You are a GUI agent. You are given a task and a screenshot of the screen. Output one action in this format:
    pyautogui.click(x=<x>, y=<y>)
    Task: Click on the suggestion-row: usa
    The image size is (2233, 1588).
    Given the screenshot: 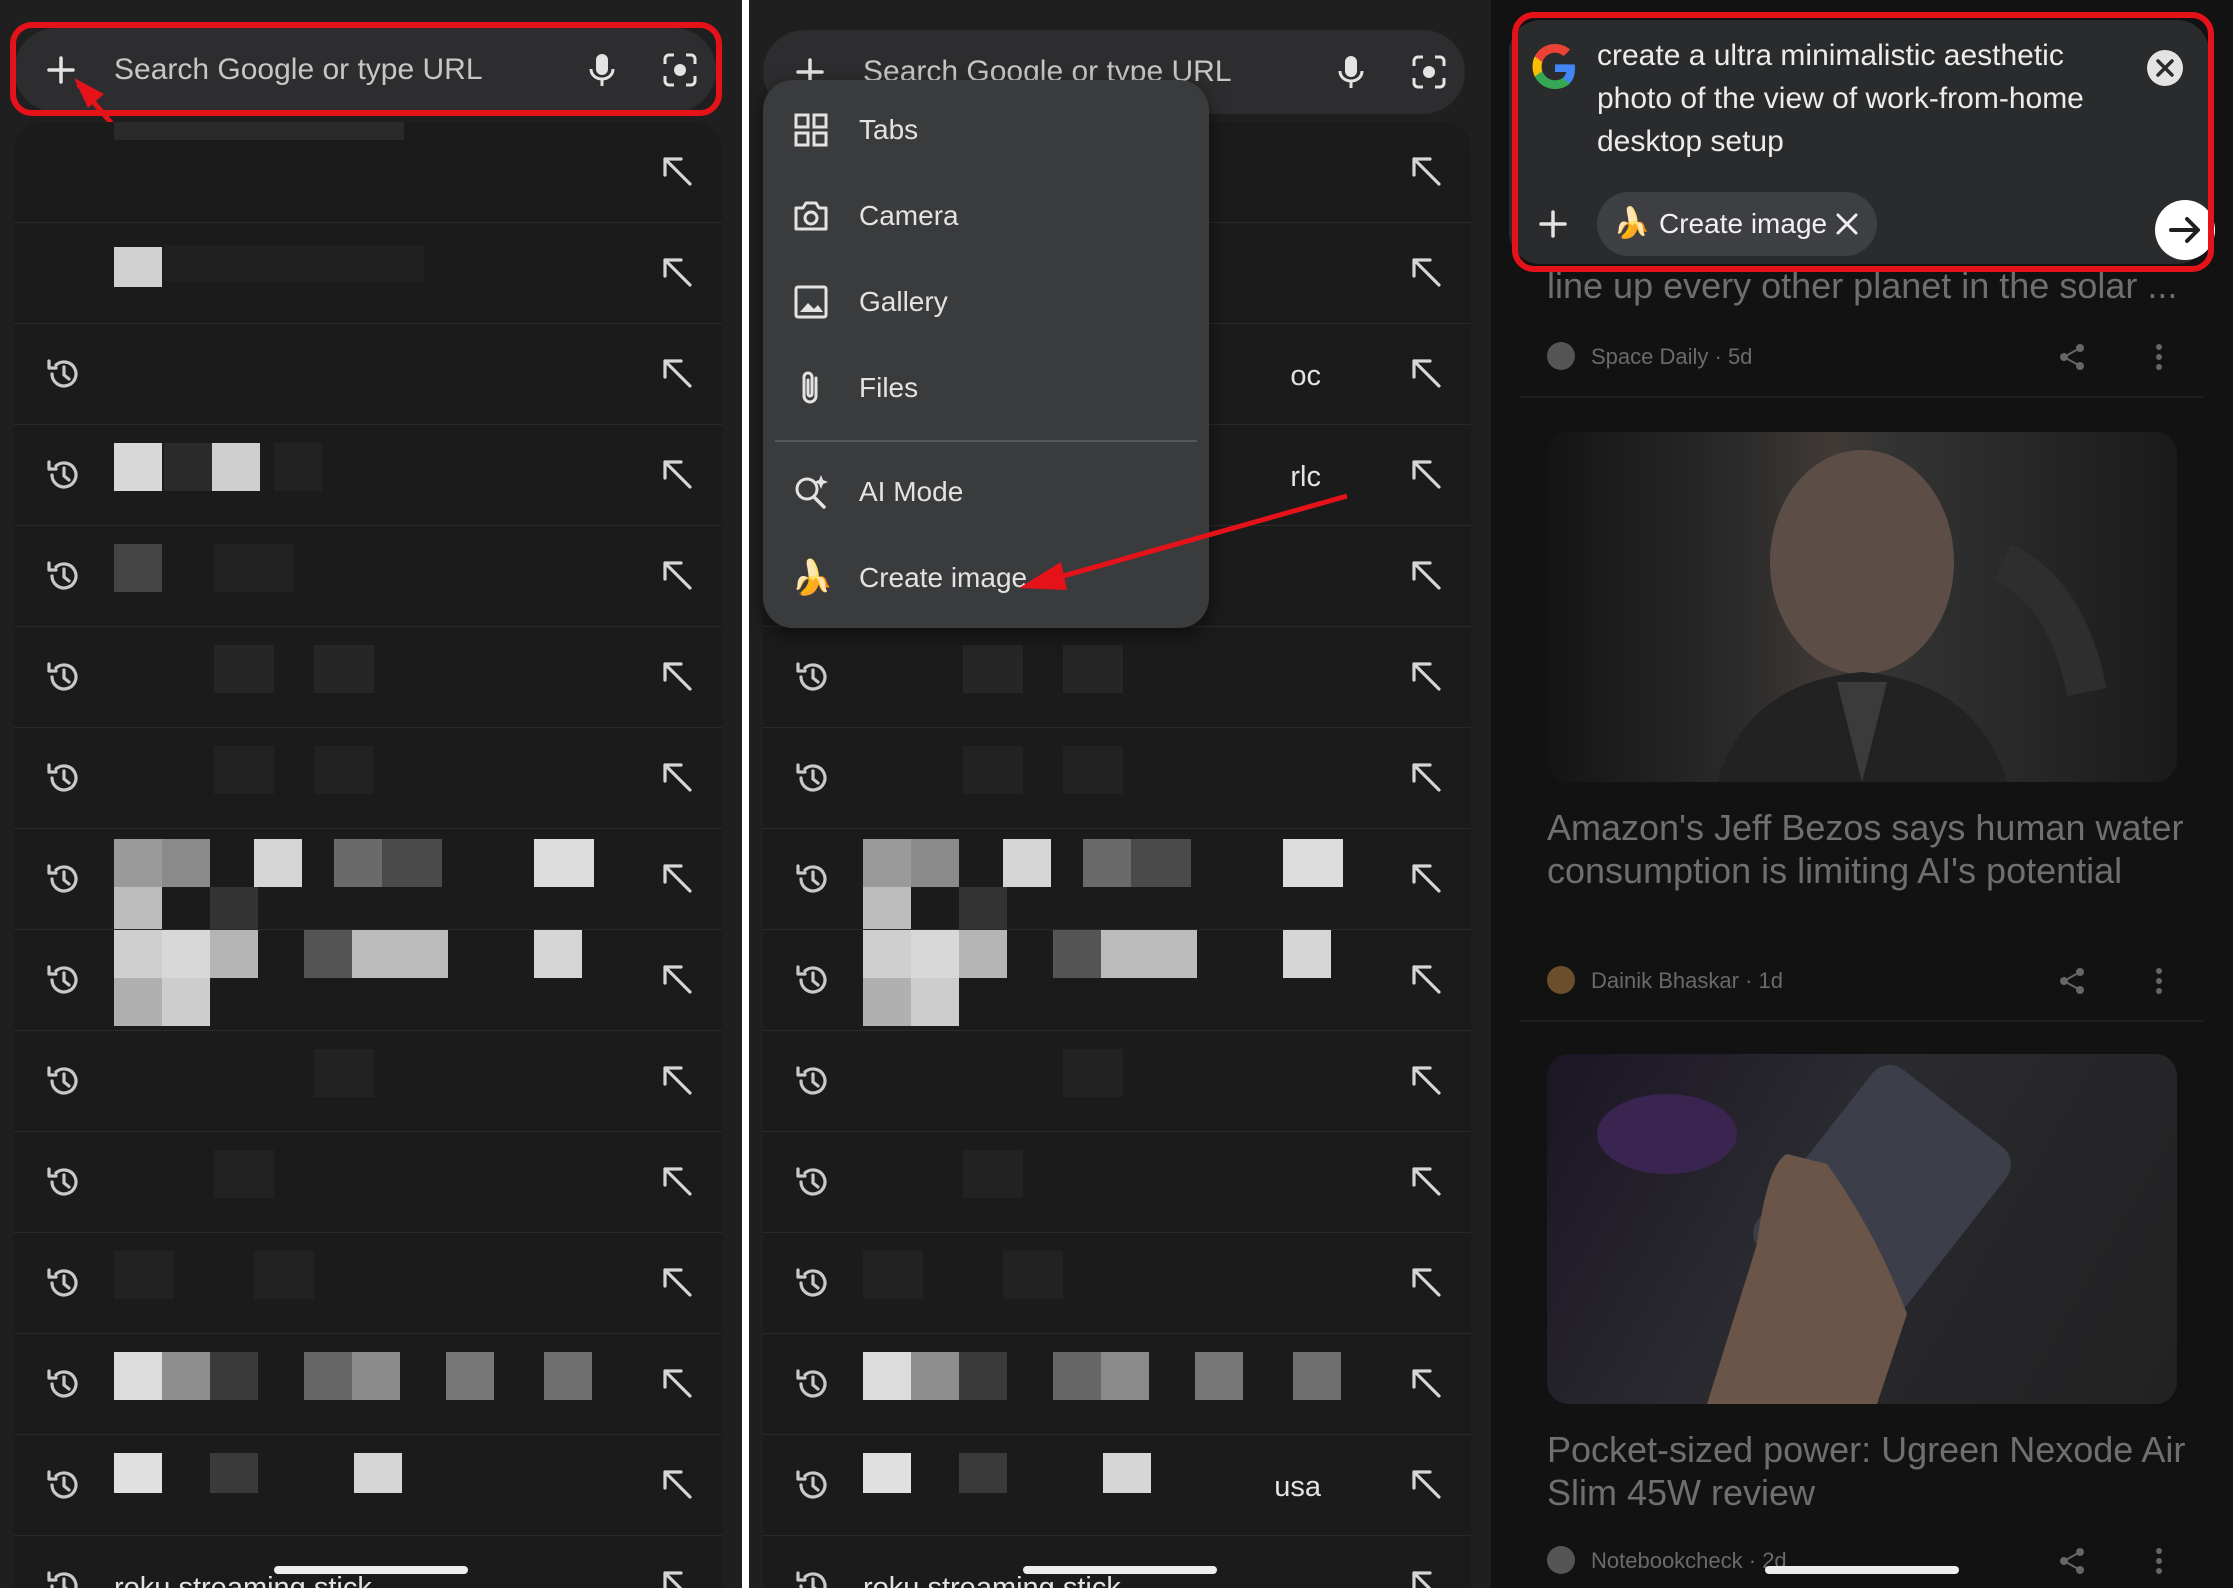 What is the action you would take?
    pyautogui.click(x=1117, y=1485)
    